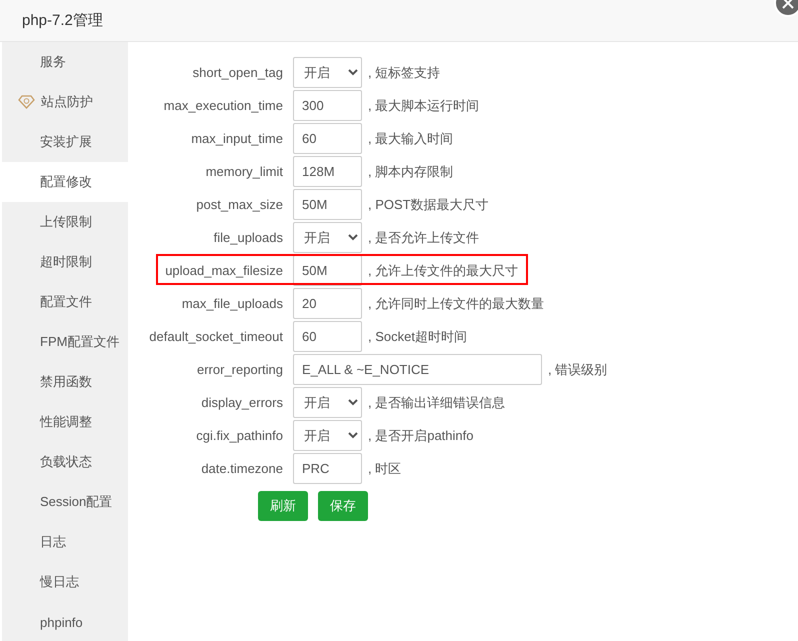 This screenshot has height=641, width=798. I want to click on setting-input: E_ALL & ~E_NOTICE, so click(417, 369).